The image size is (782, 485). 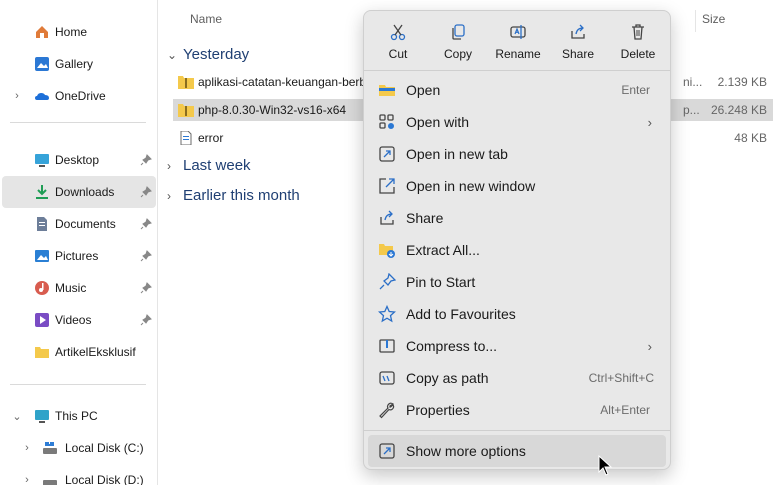 I want to click on sidebar-item-onedrive: › OneDrive, so click(x=79, y=96).